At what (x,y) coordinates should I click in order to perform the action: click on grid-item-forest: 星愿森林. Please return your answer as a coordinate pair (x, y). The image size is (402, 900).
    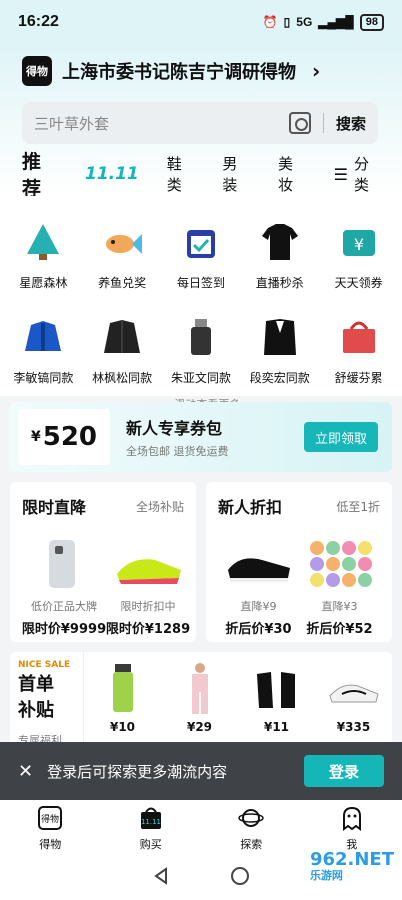
    Looking at the image, I should click on (43, 243).